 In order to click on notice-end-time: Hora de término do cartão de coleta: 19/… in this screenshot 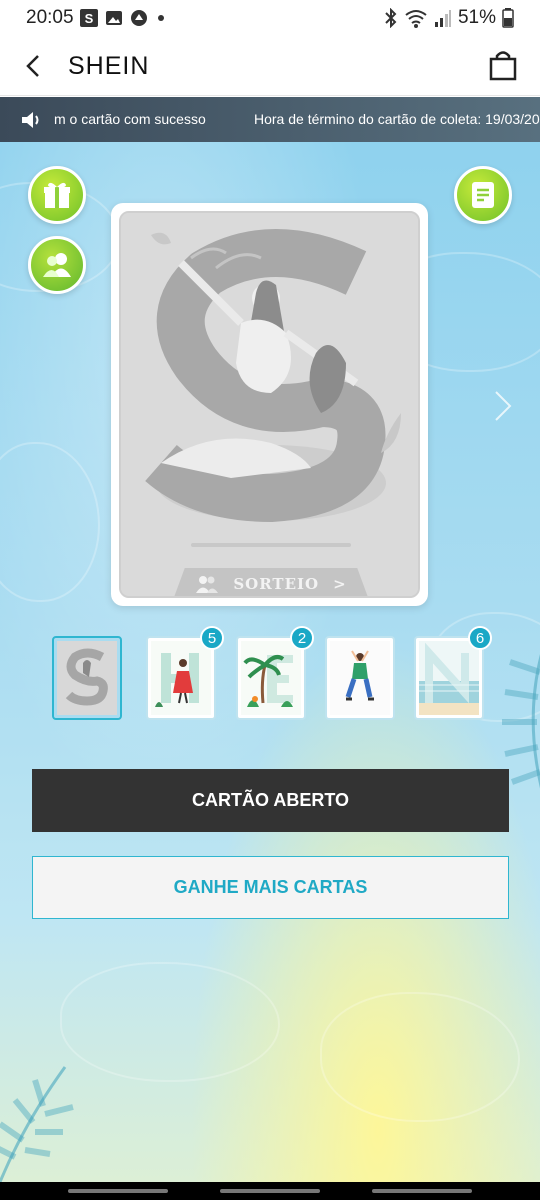, I will do `click(397, 119)`.